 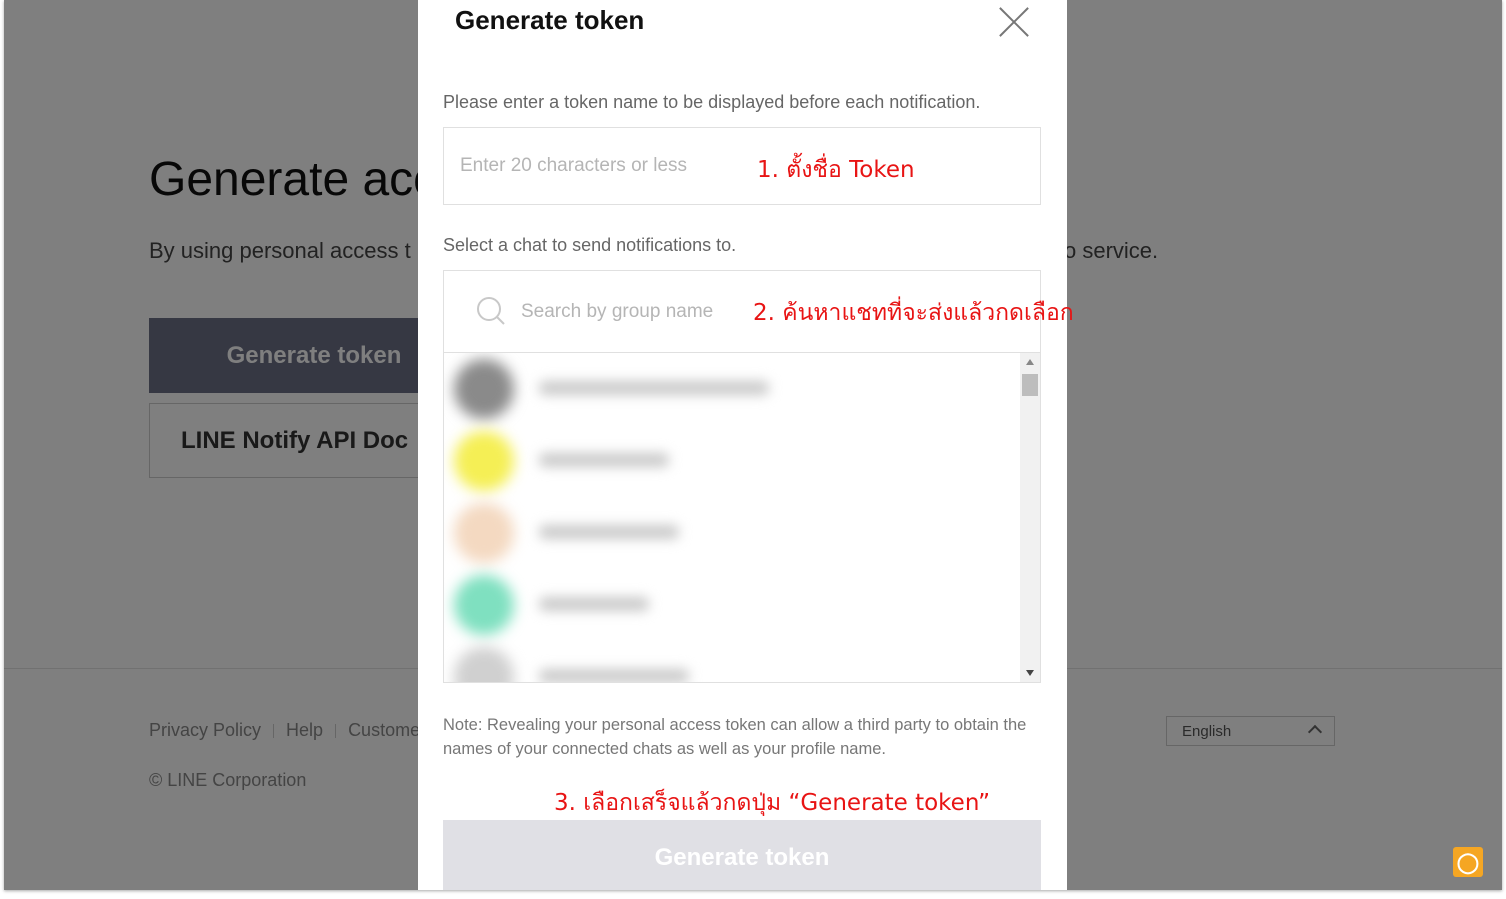 What do you see at coordinates (732, 517) in the screenshot?
I see `chat-list` at bounding box center [732, 517].